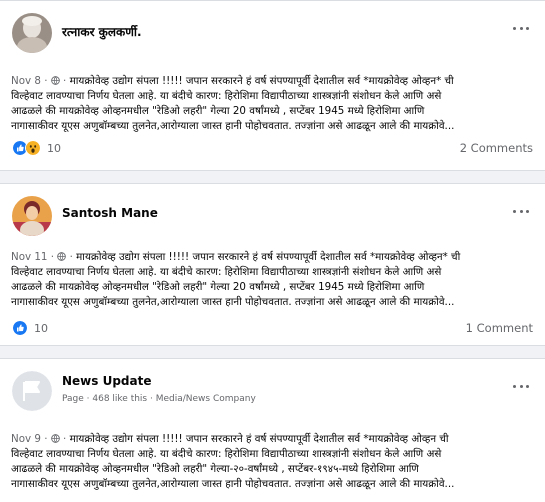 The width and height of the screenshot is (545, 502). I want to click on author-name: रत्नाकर कुलकर्णी., so click(102, 31).